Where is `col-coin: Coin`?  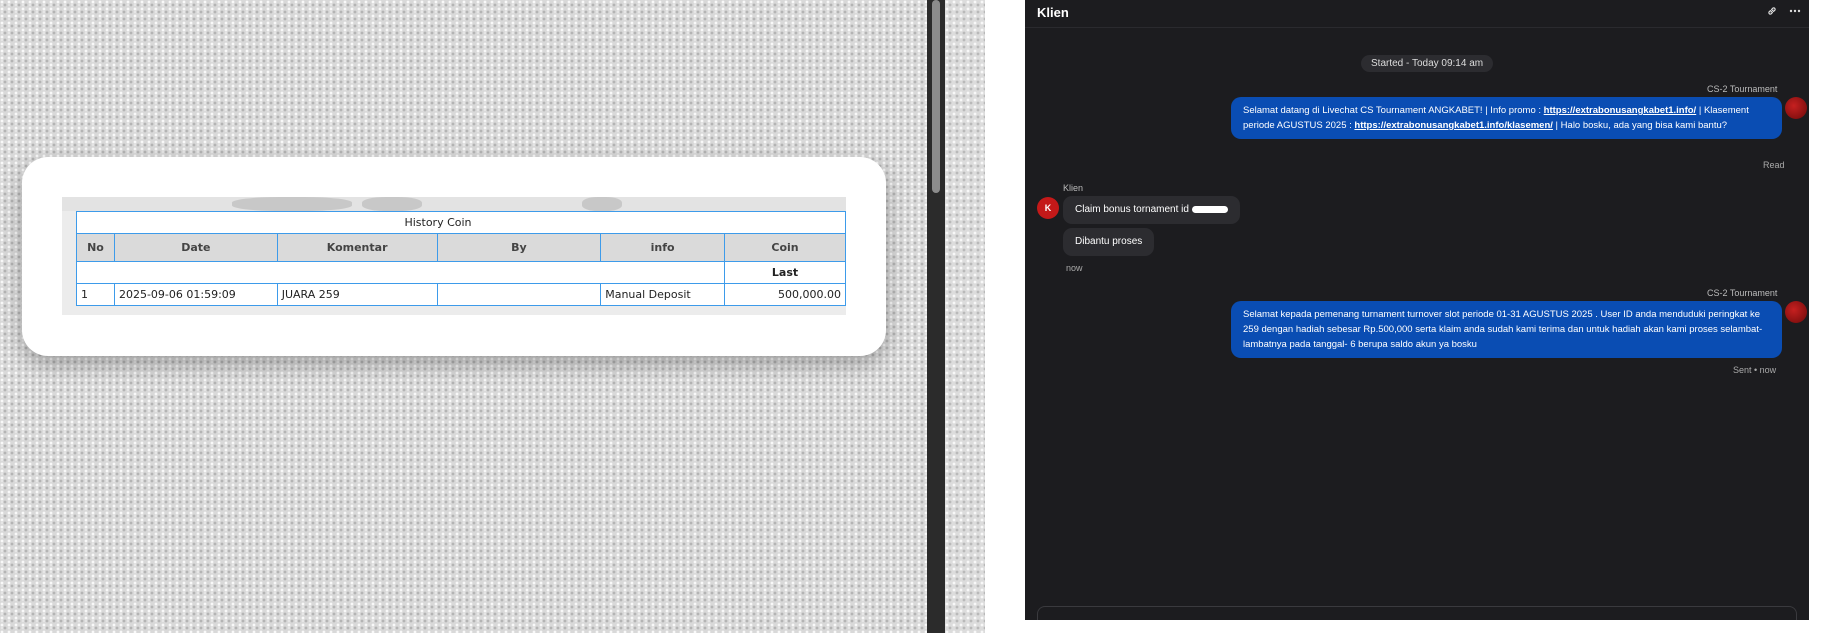
col-coin: Coin is located at coordinates (785, 247).